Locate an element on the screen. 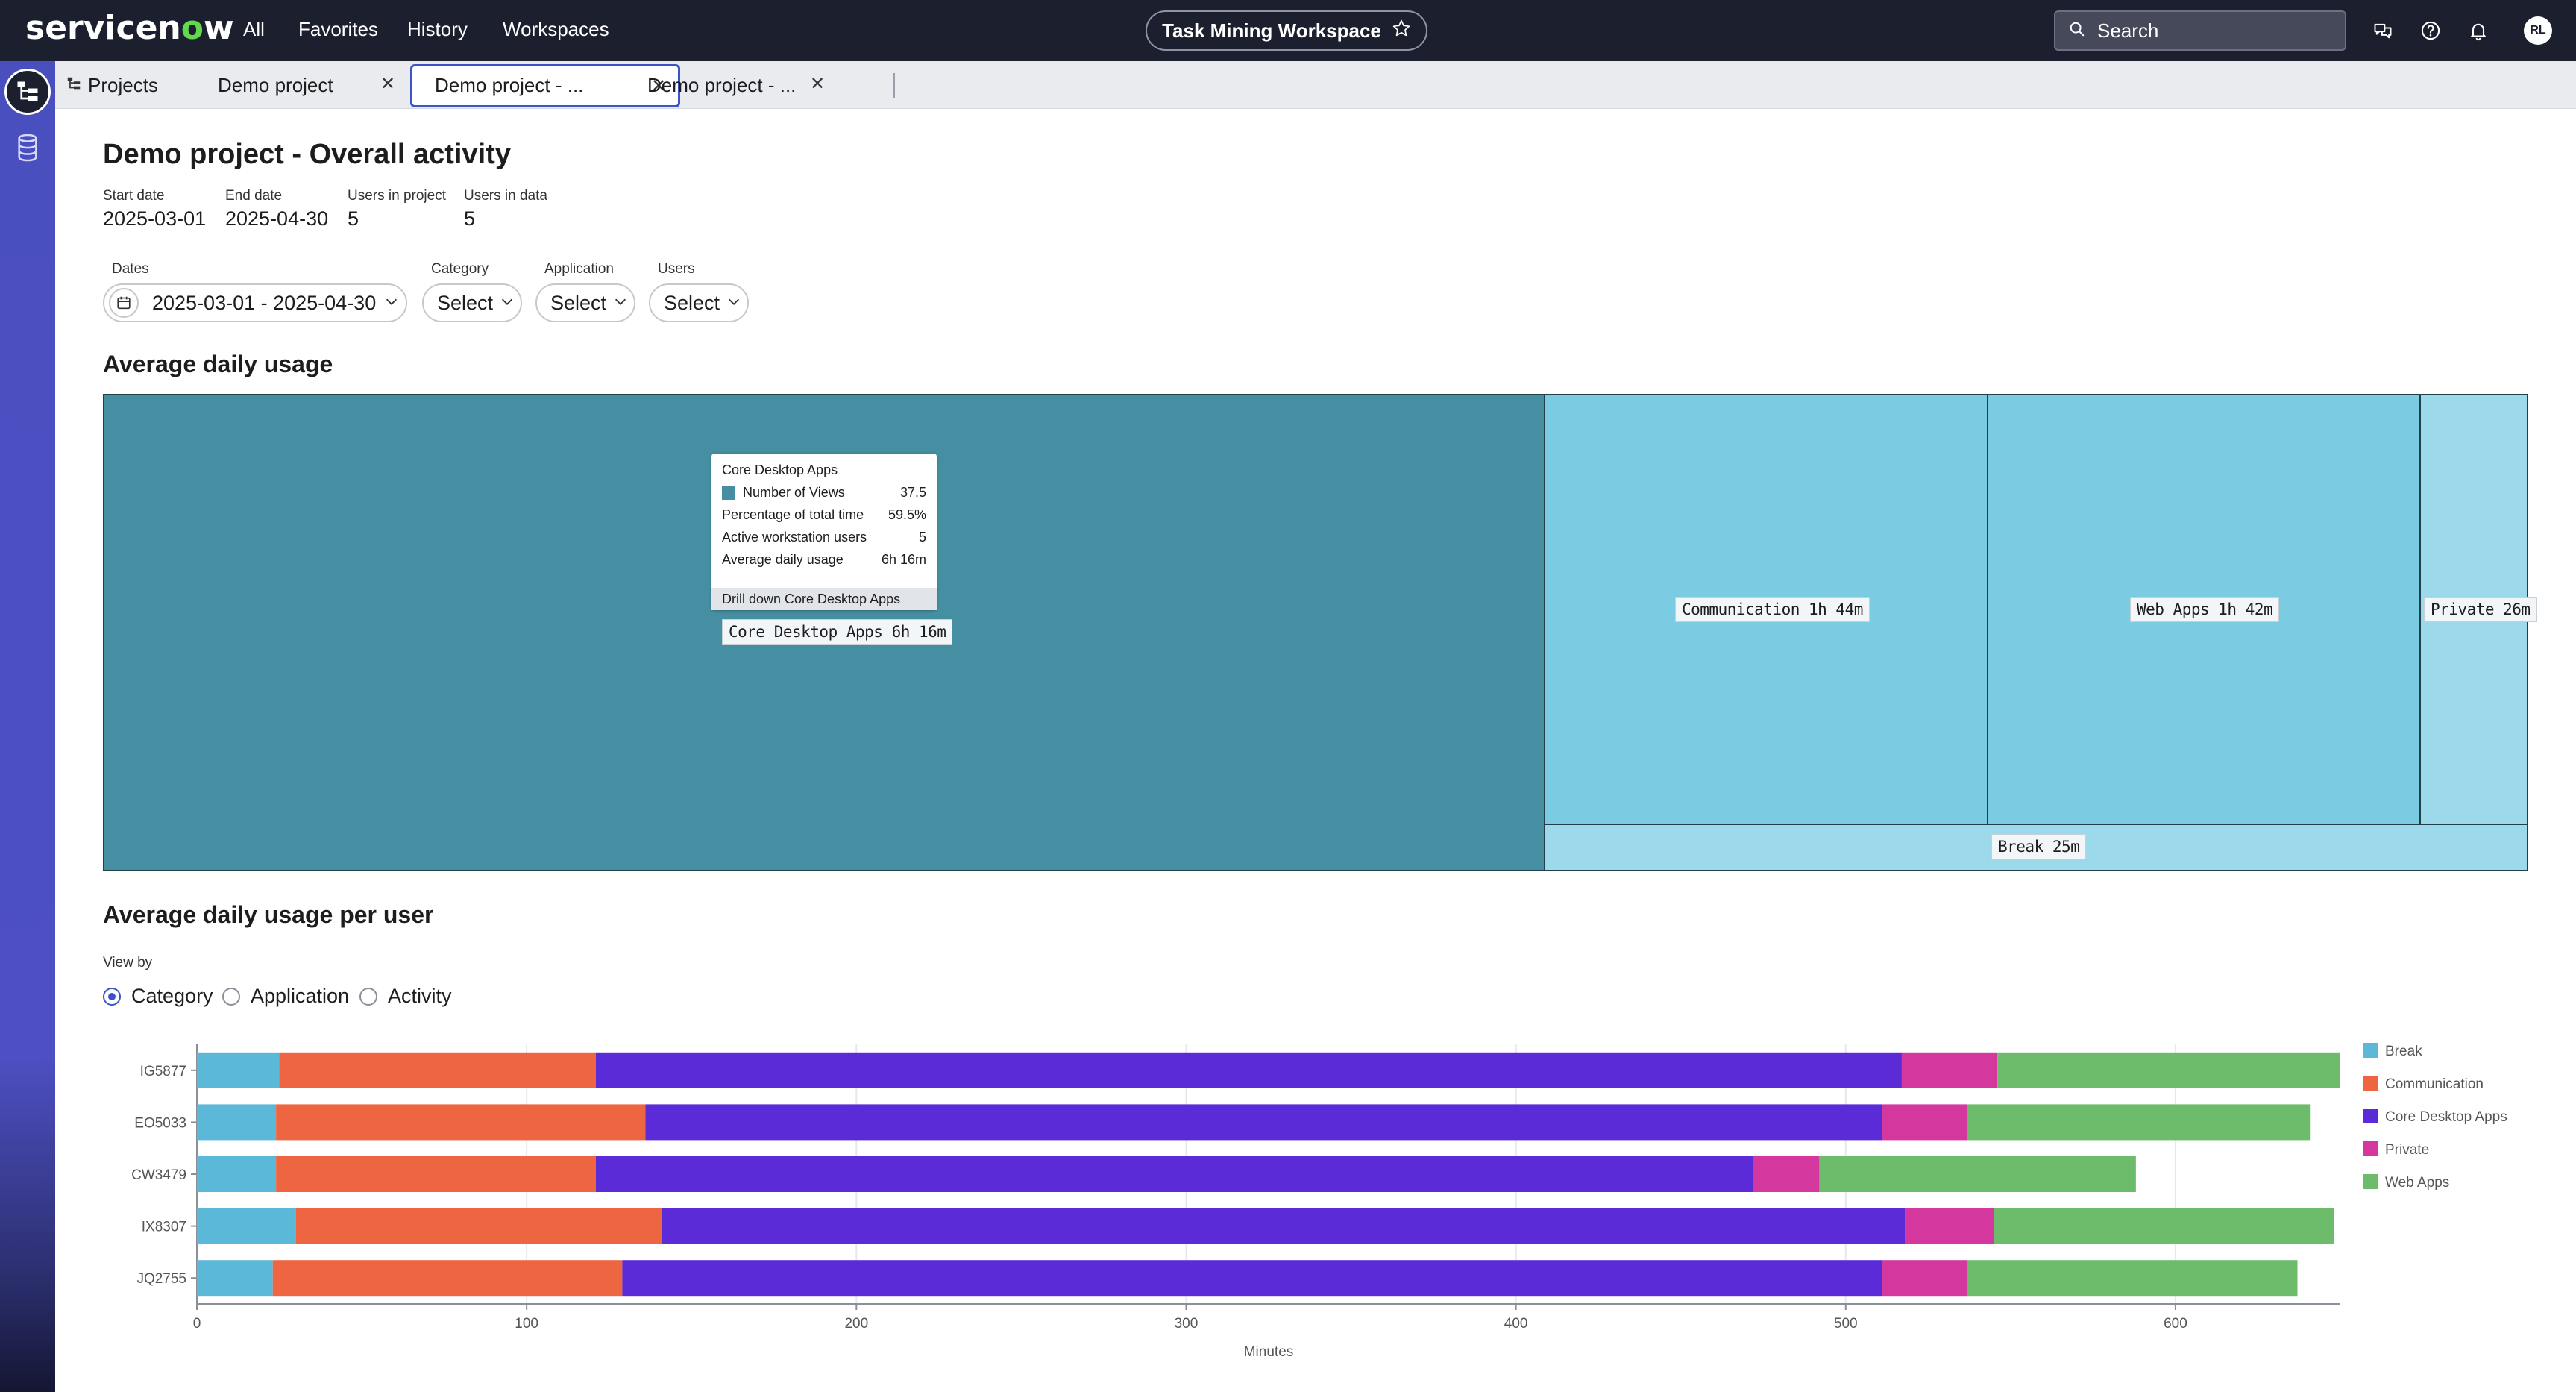  users-filter-value: Select is located at coordinates (692, 302).